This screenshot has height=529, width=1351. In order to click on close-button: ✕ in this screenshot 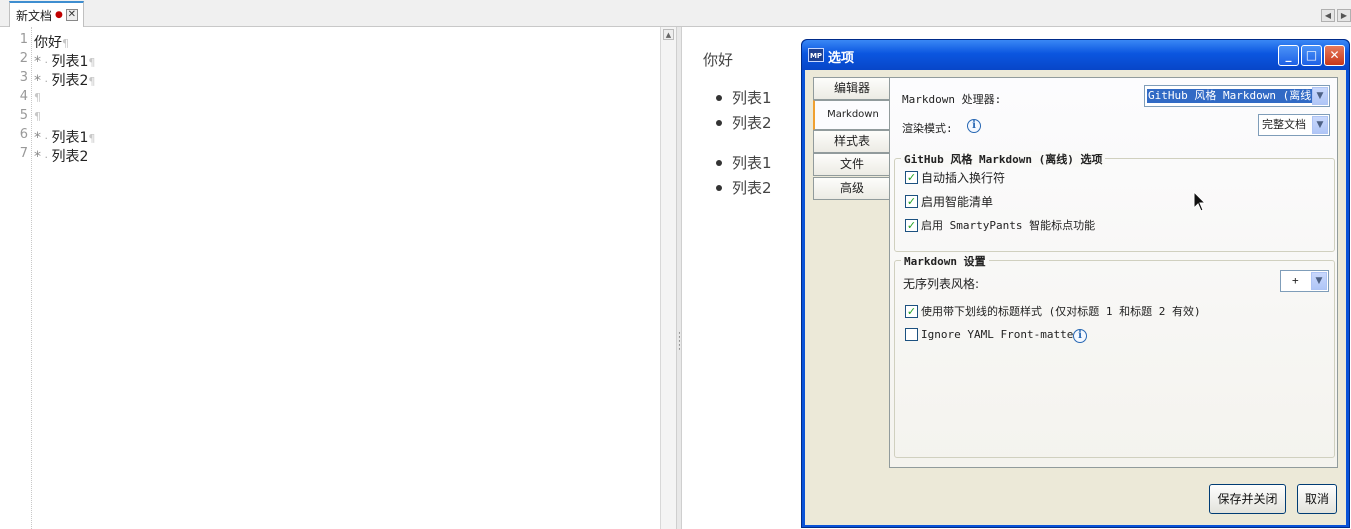, I will do `click(1334, 55)`.